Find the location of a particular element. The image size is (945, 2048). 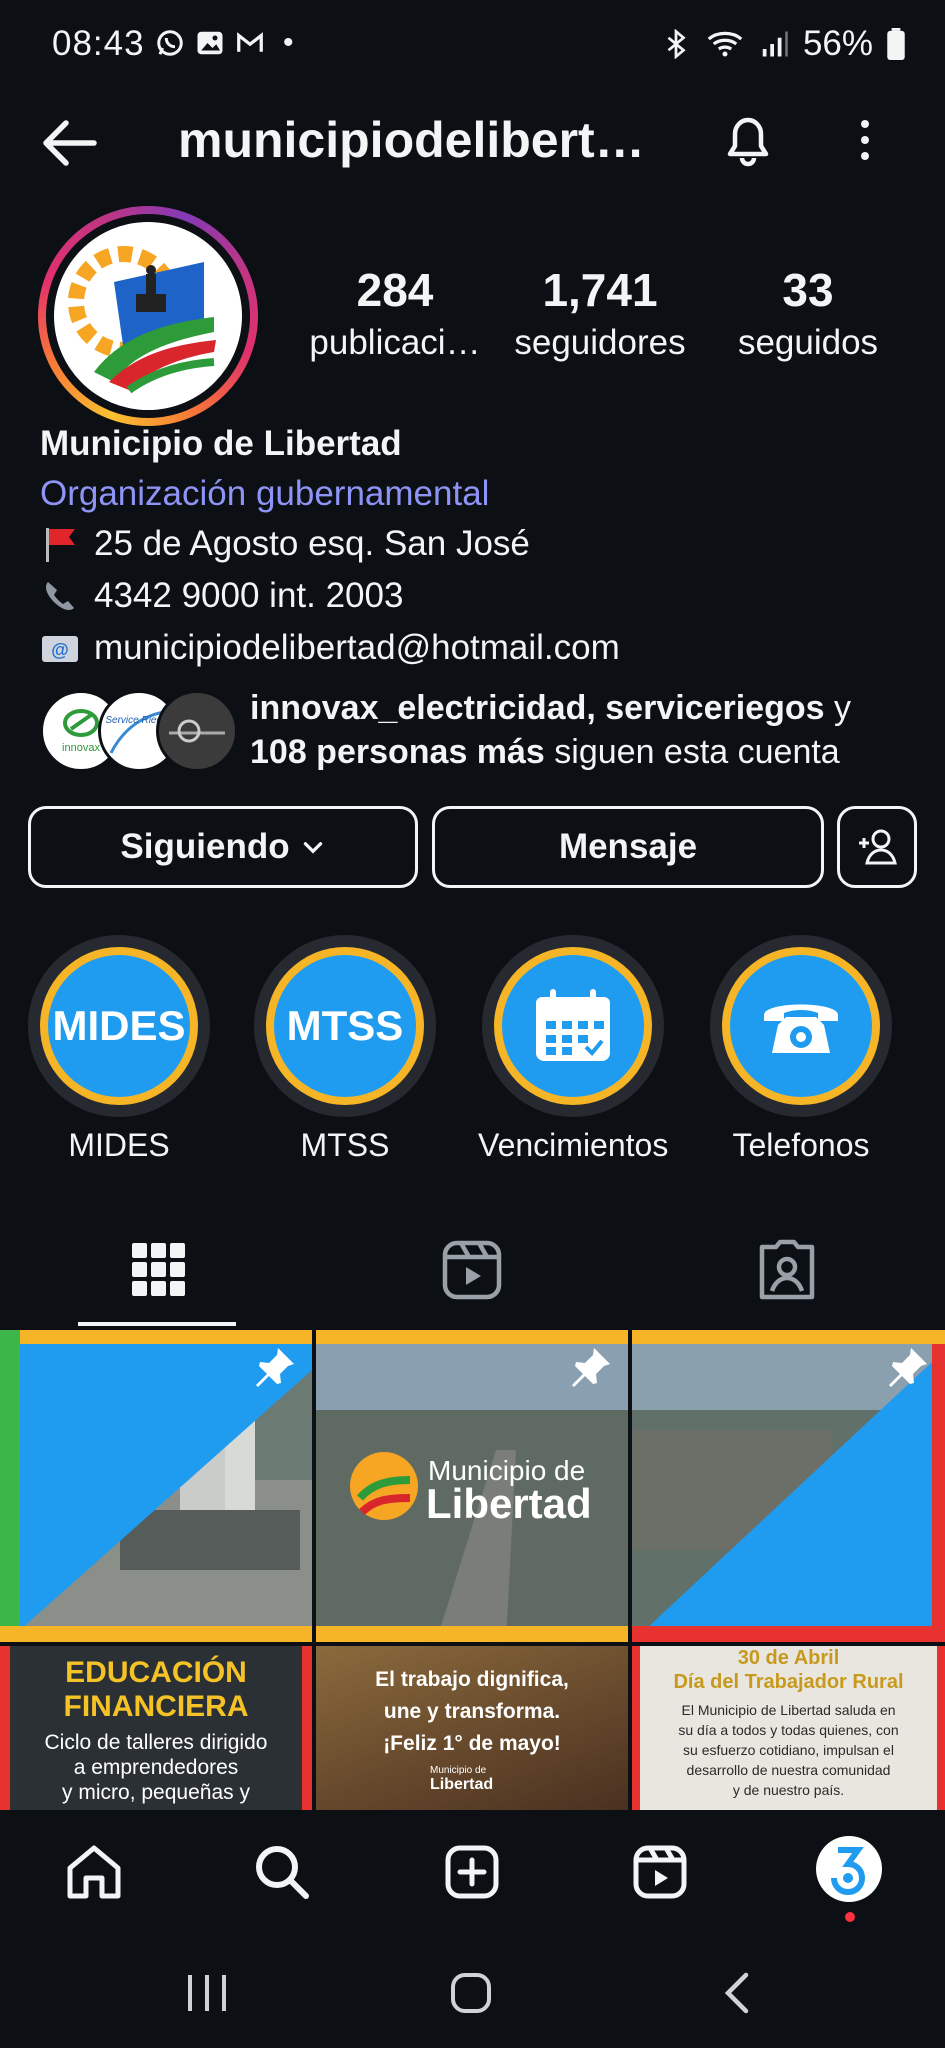

recent-apps-icon is located at coordinates (207, 1993).